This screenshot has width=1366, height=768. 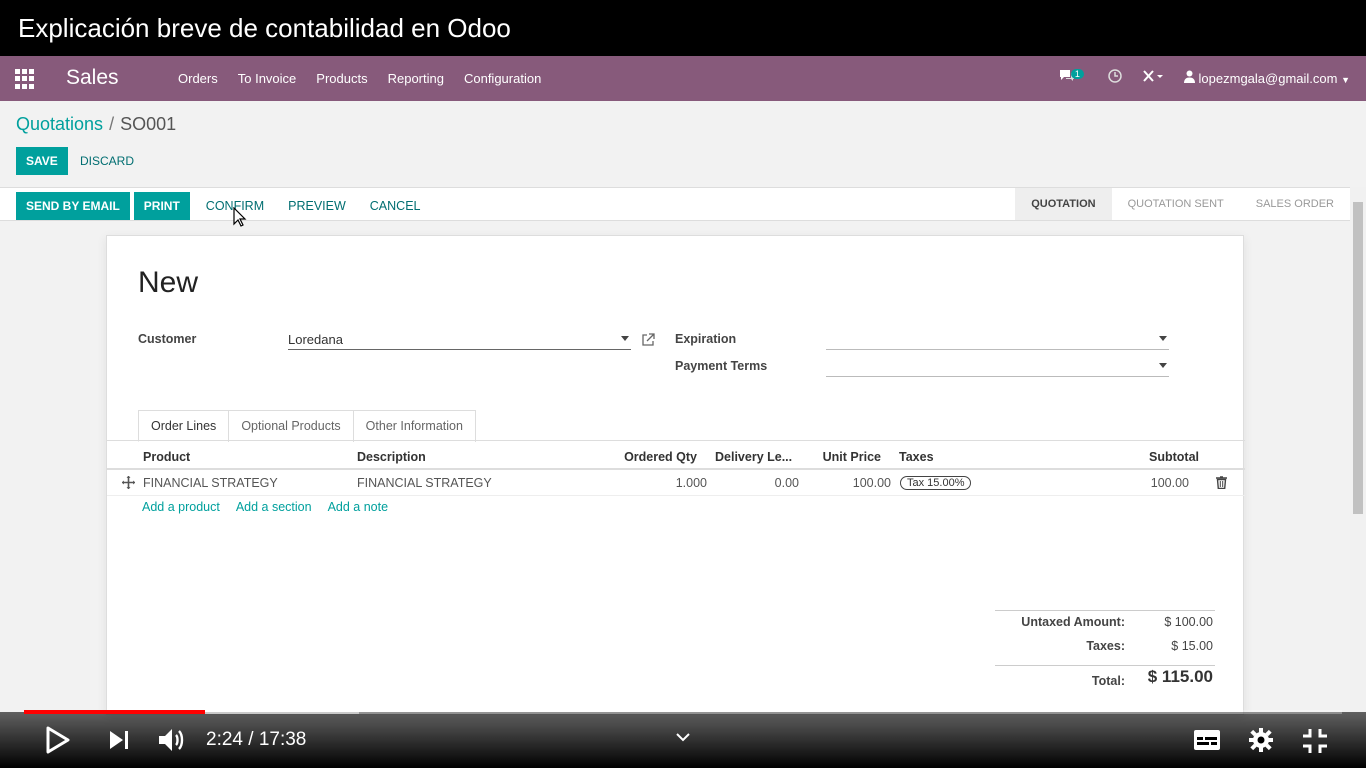 I want to click on line-subtotal: 100.00, so click(x=1170, y=483).